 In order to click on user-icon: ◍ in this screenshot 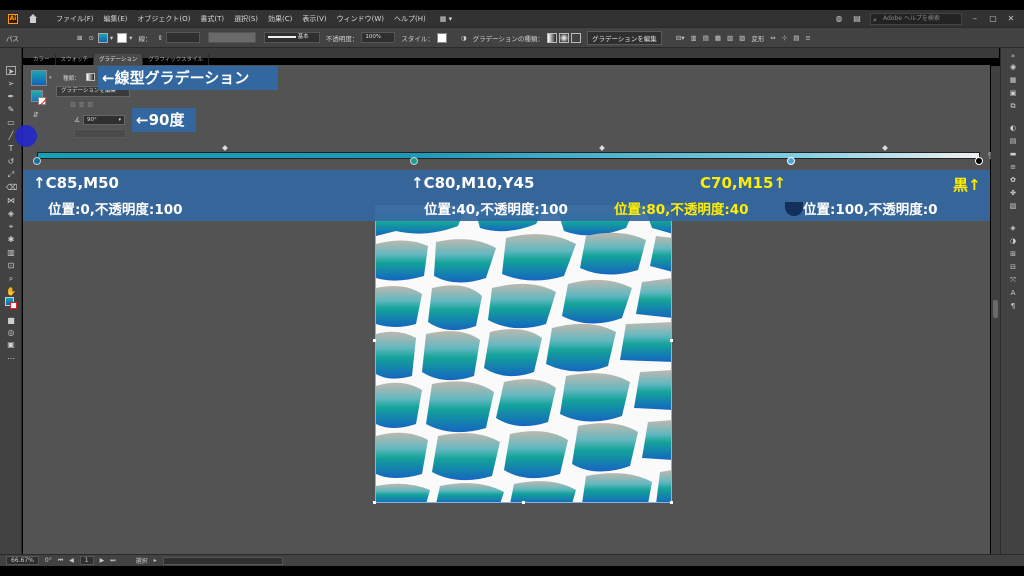, I will do `click(839, 18)`.